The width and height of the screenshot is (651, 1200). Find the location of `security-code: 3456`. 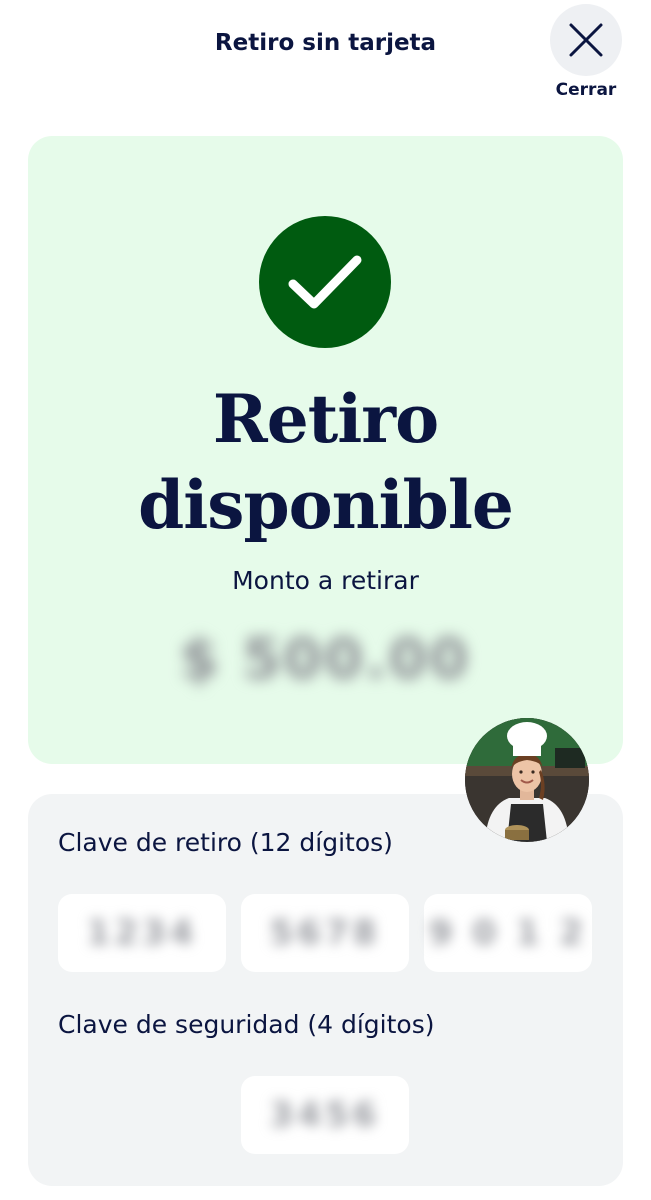

security-code: 3456 is located at coordinates (325, 1115).